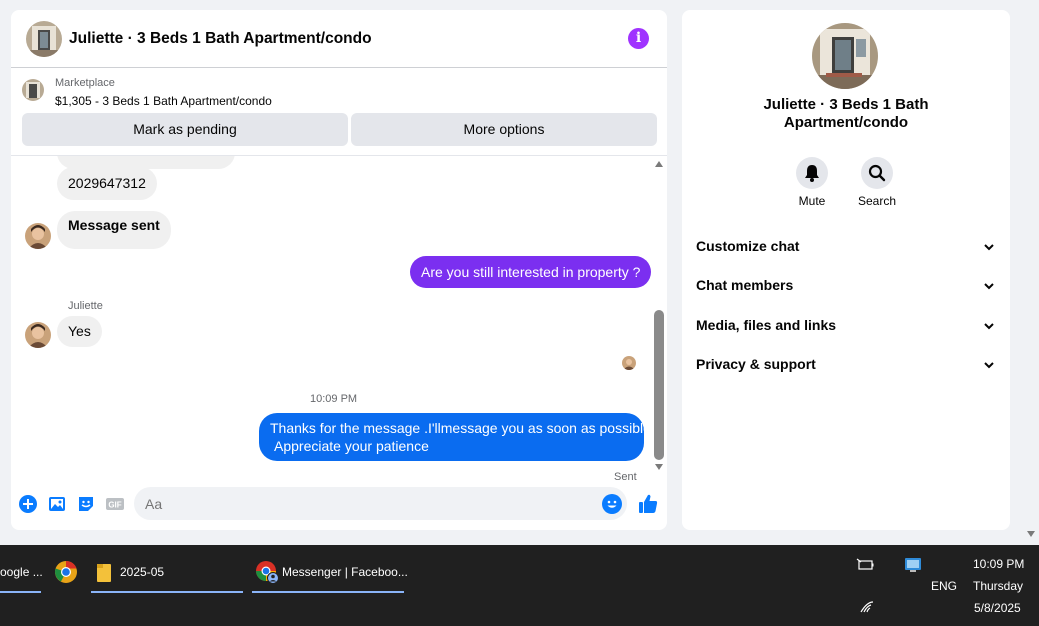  What do you see at coordinates (86, 504) in the screenshot?
I see `sticker-icon` at bounding box center [86, 504].